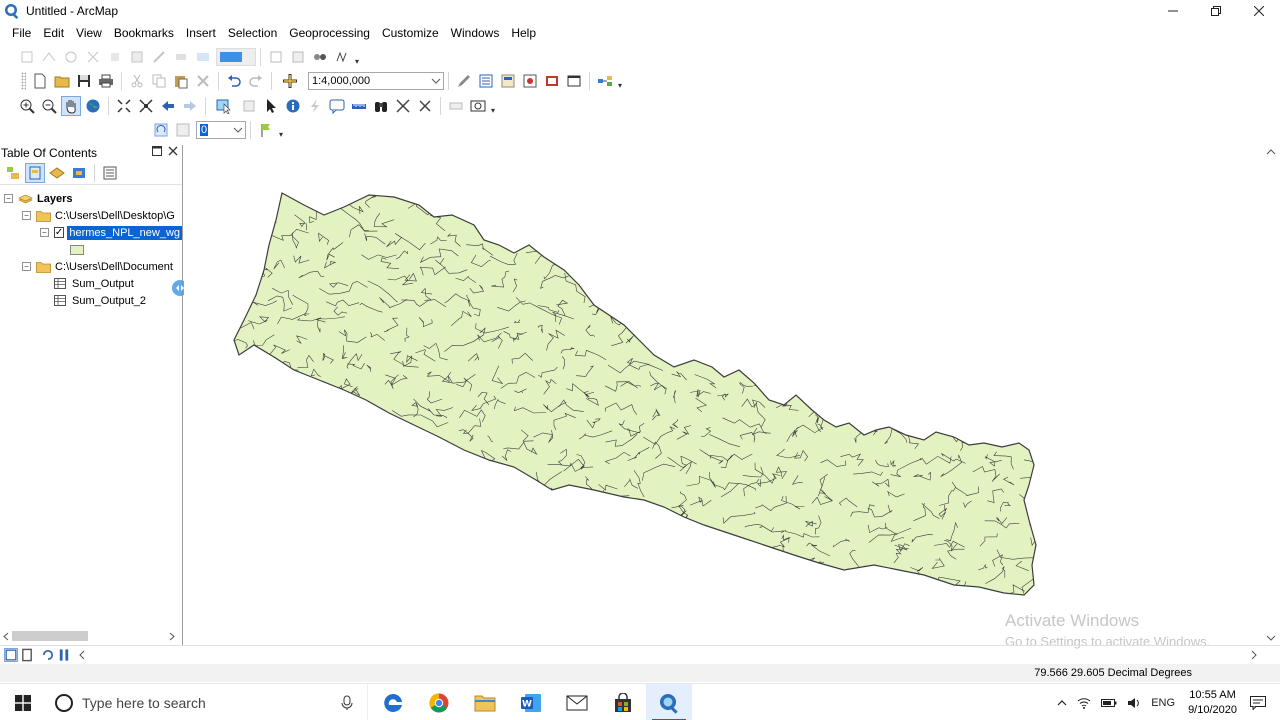 Image resolution: width=1280 pixels, height=720 pixels. Describe the element at coordinates (203, 81) in the screenshot. I see `delete-button` at that location.